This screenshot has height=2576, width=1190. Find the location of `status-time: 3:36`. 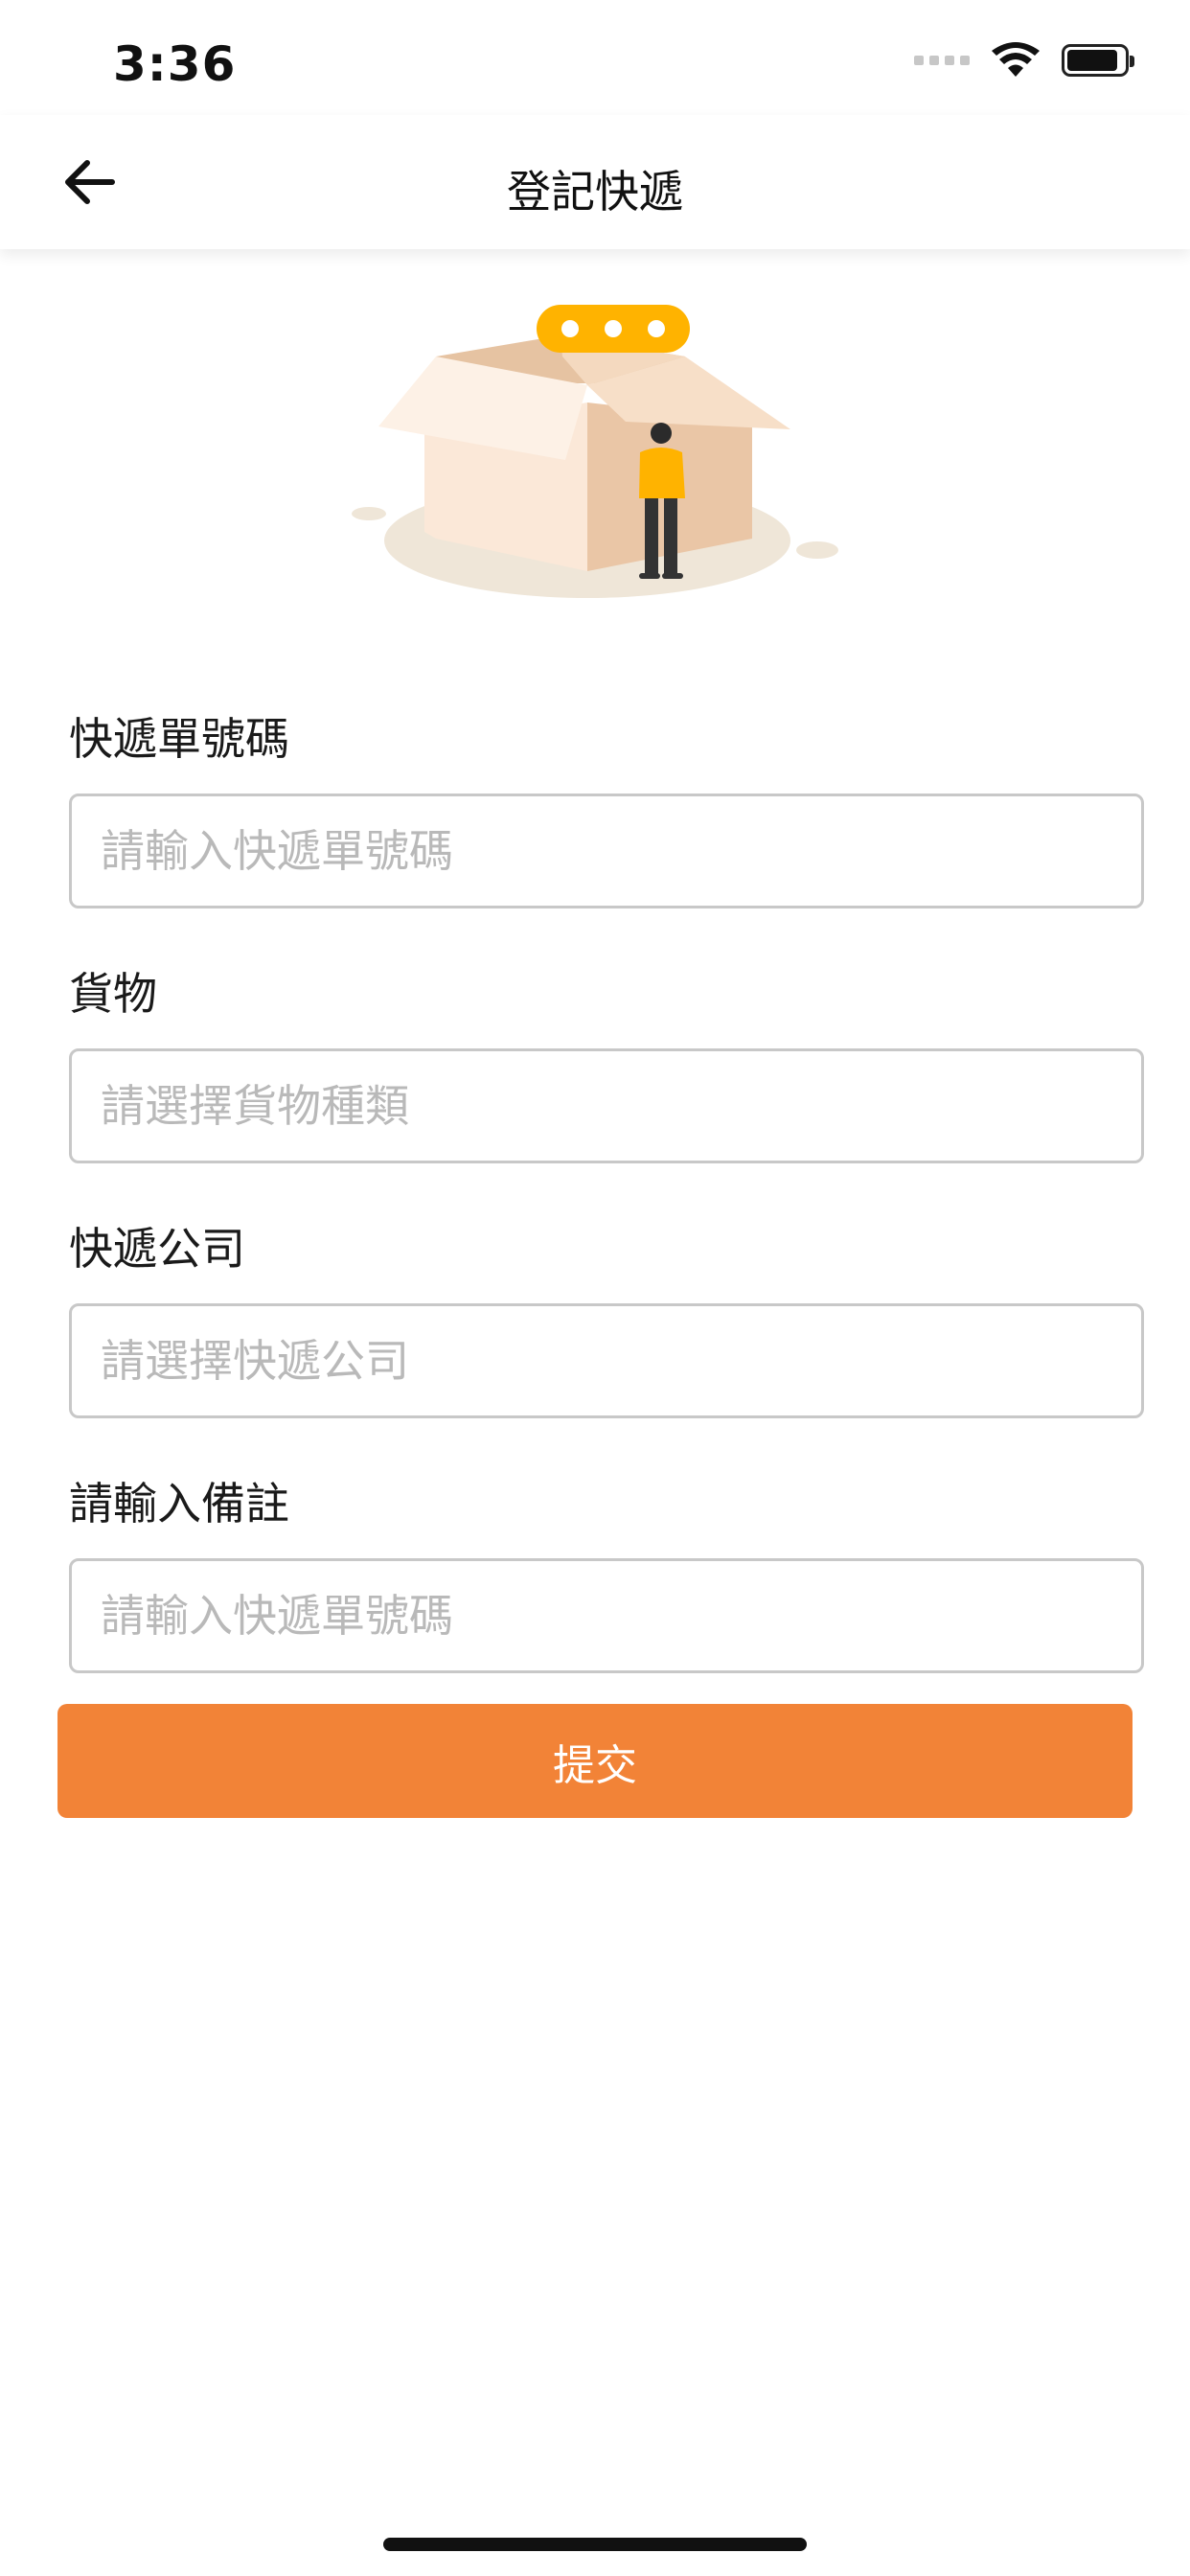

status-time: 3:36 is located at coordinates (175, 64).